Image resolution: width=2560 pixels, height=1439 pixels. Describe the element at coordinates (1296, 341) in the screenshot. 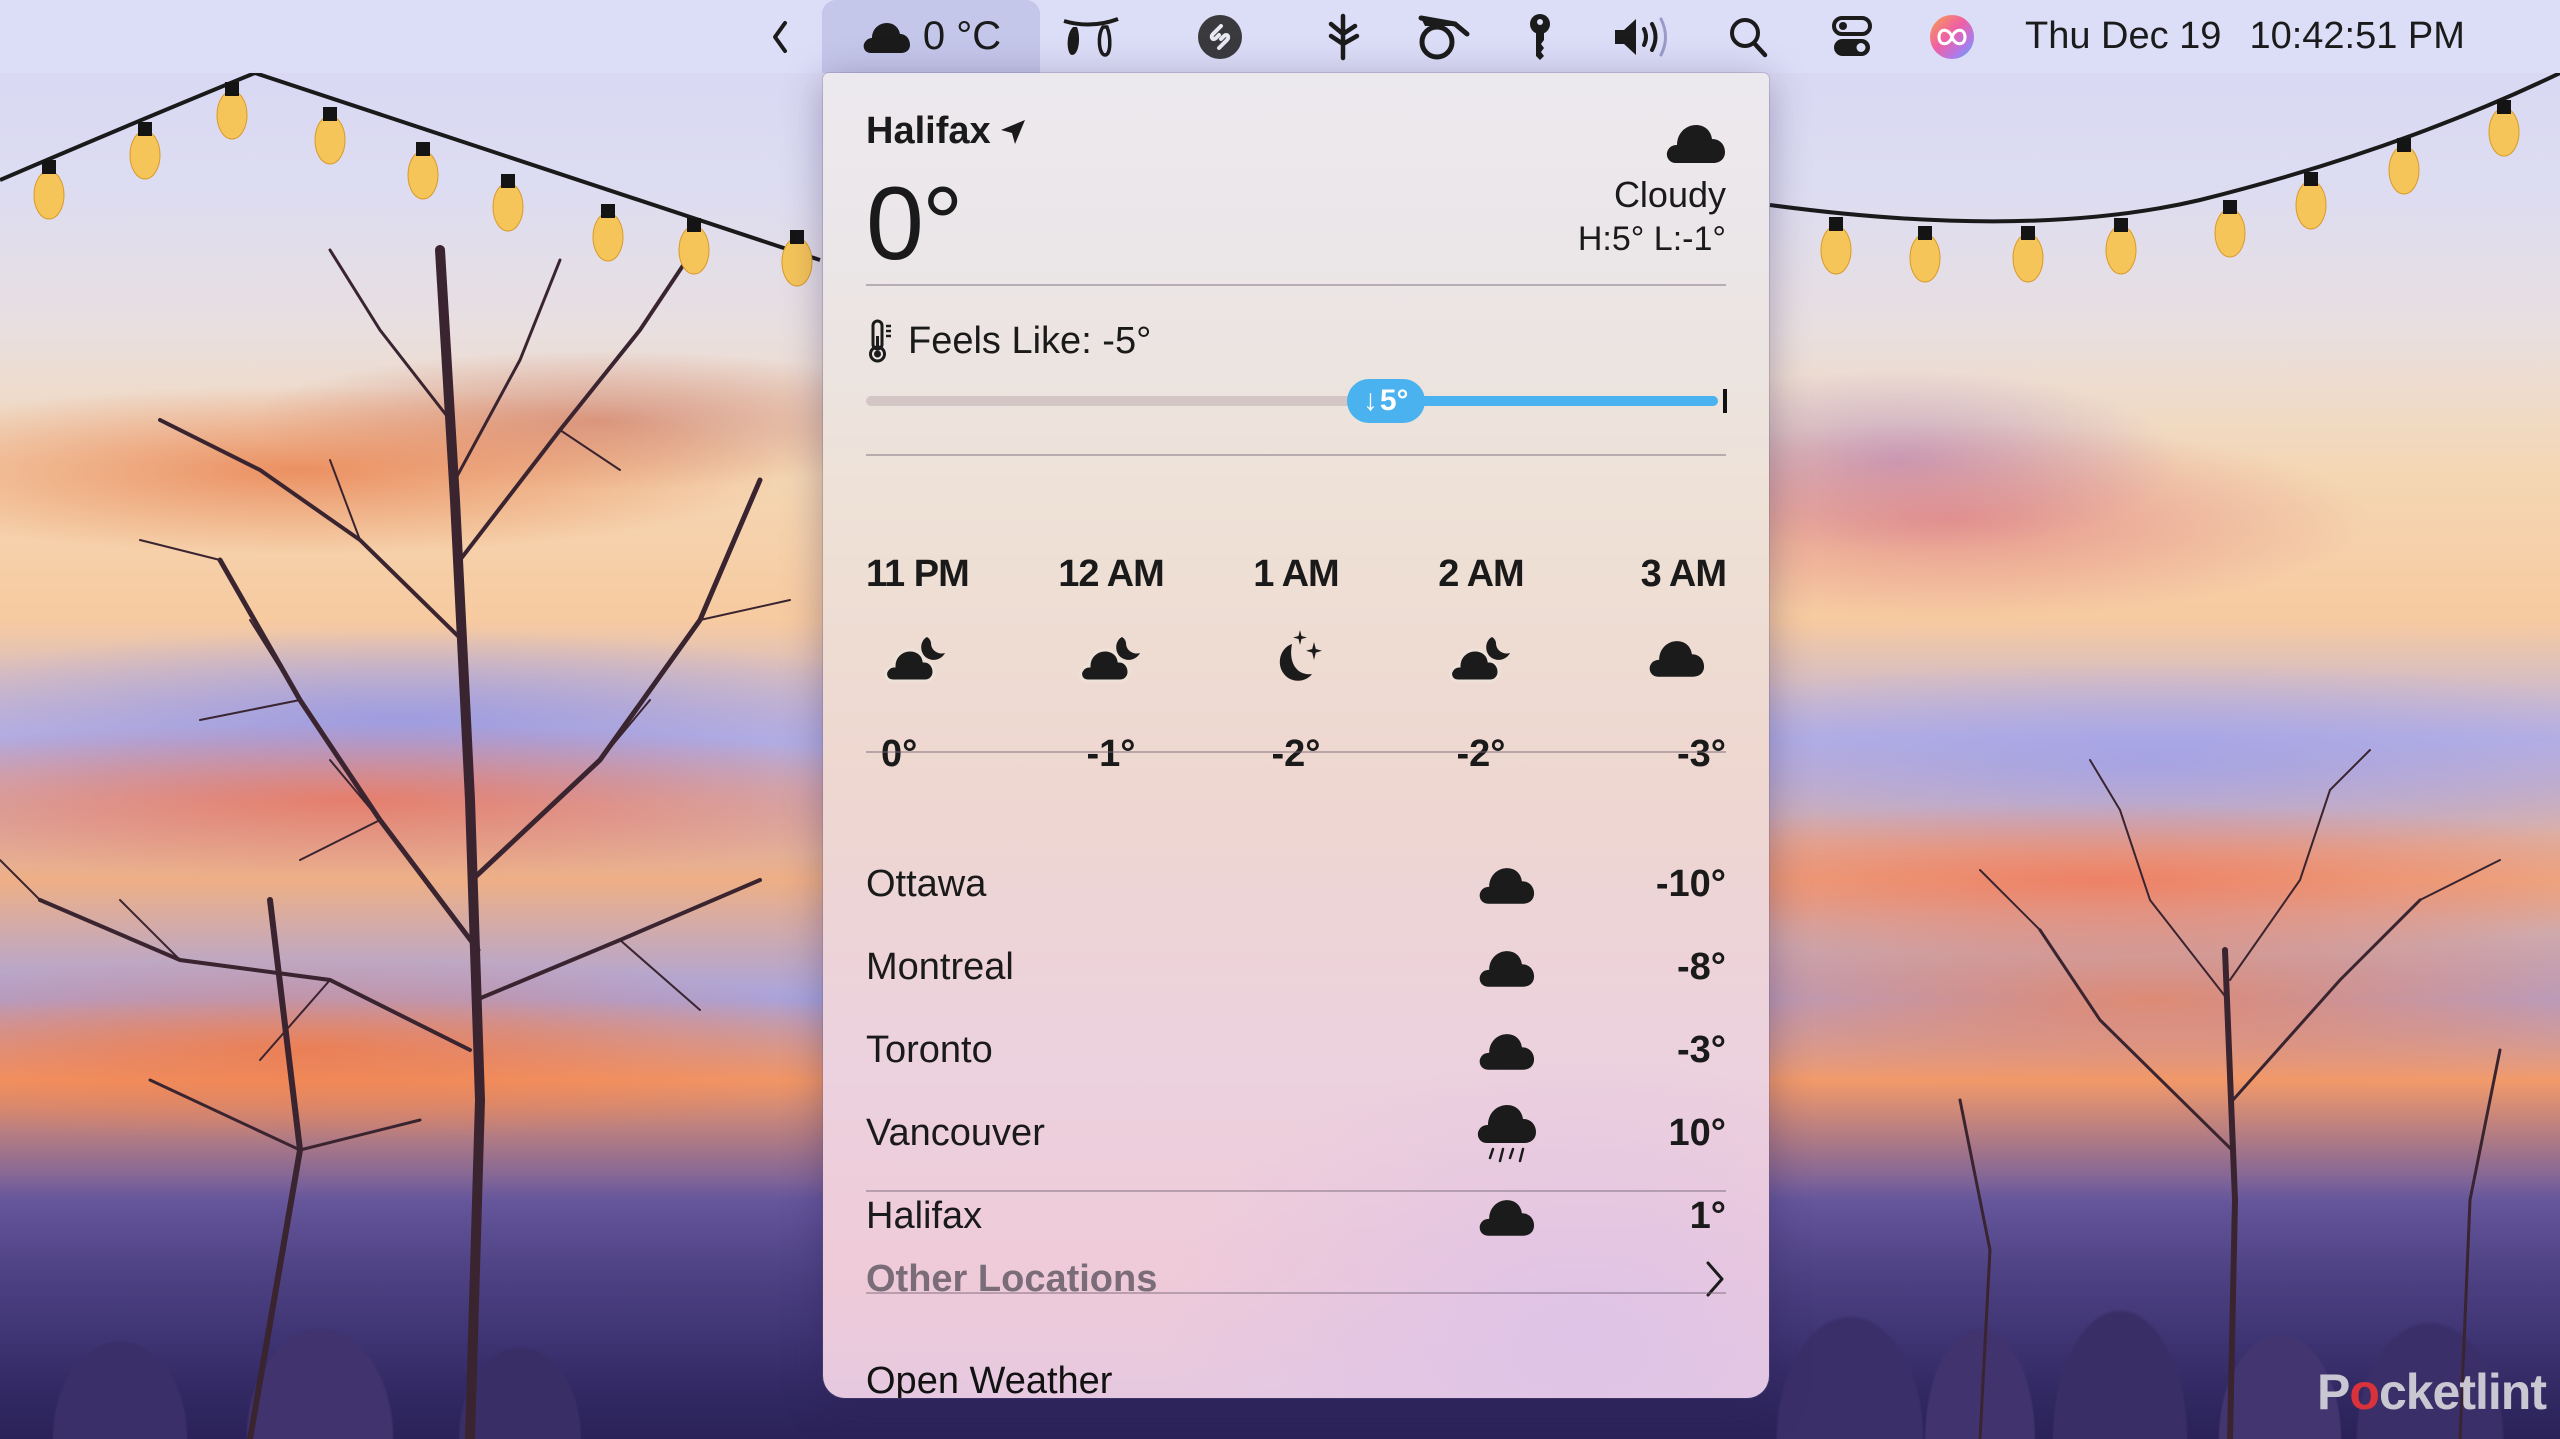

I see `feels-like-row: Feels Like: -5°` at that location.